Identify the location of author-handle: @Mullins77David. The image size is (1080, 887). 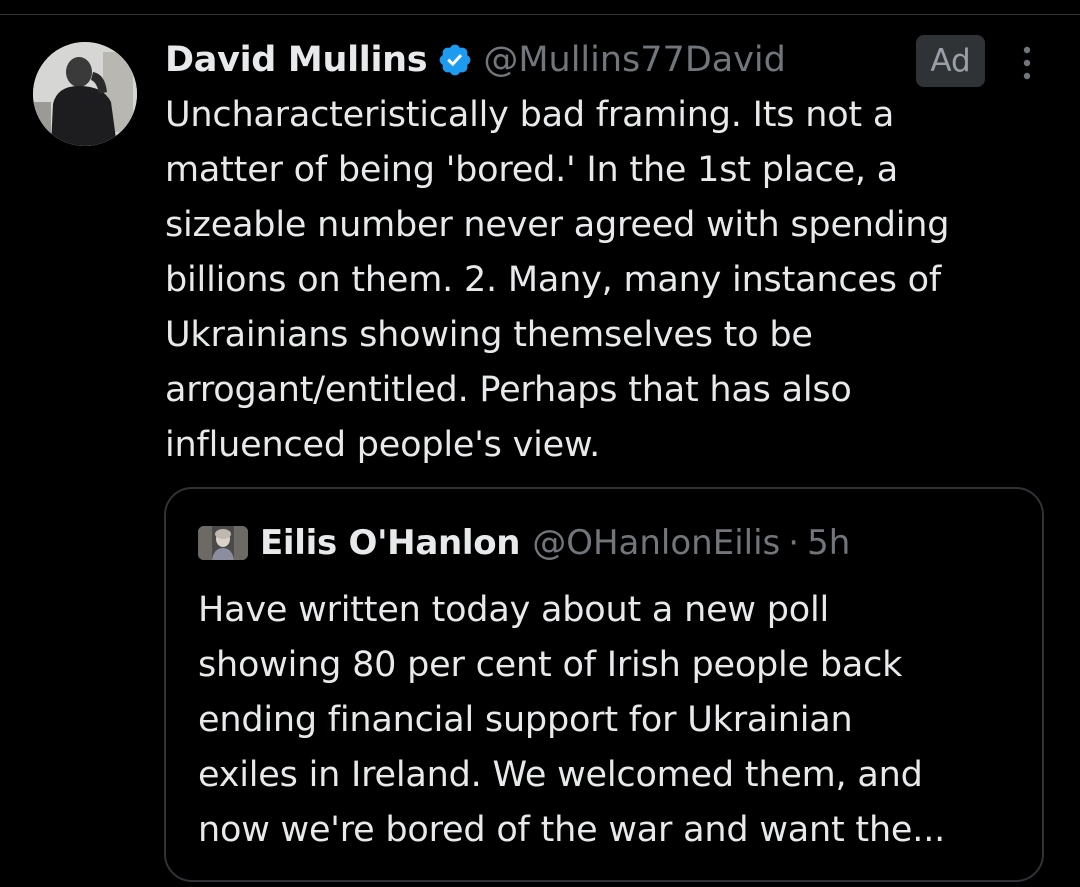
(634, 60).